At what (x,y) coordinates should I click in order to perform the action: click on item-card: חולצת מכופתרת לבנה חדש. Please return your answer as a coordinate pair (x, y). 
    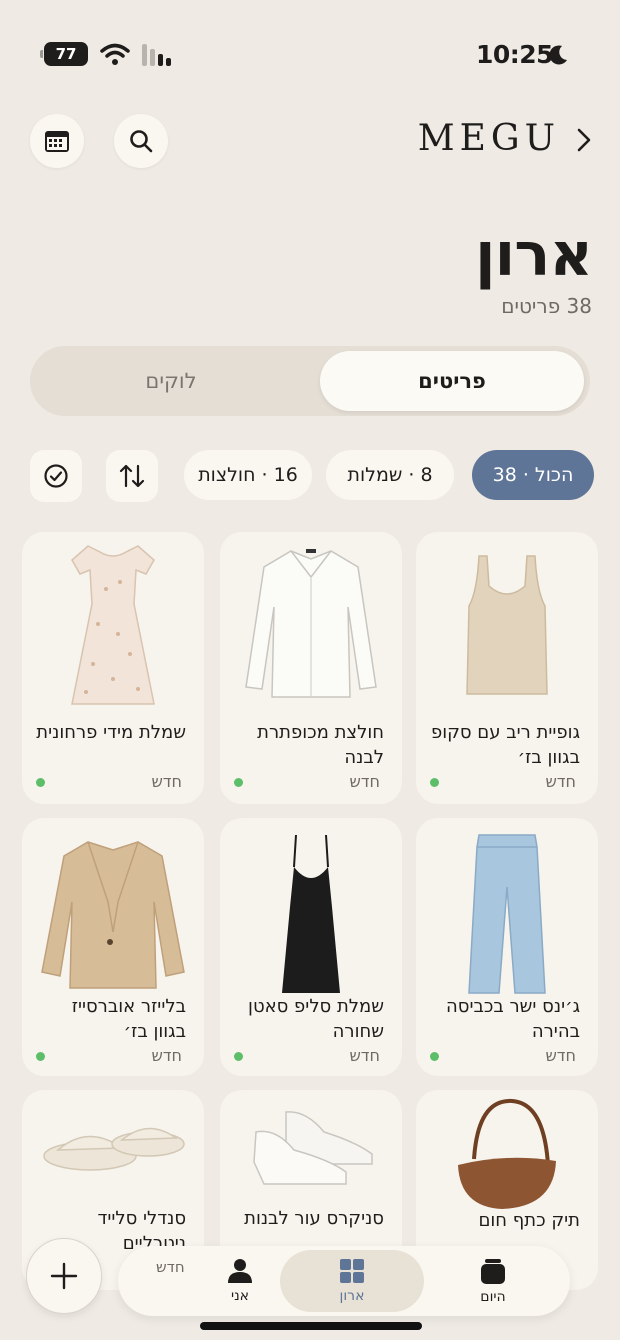
    Looking at the image, I should click on (311, 668).